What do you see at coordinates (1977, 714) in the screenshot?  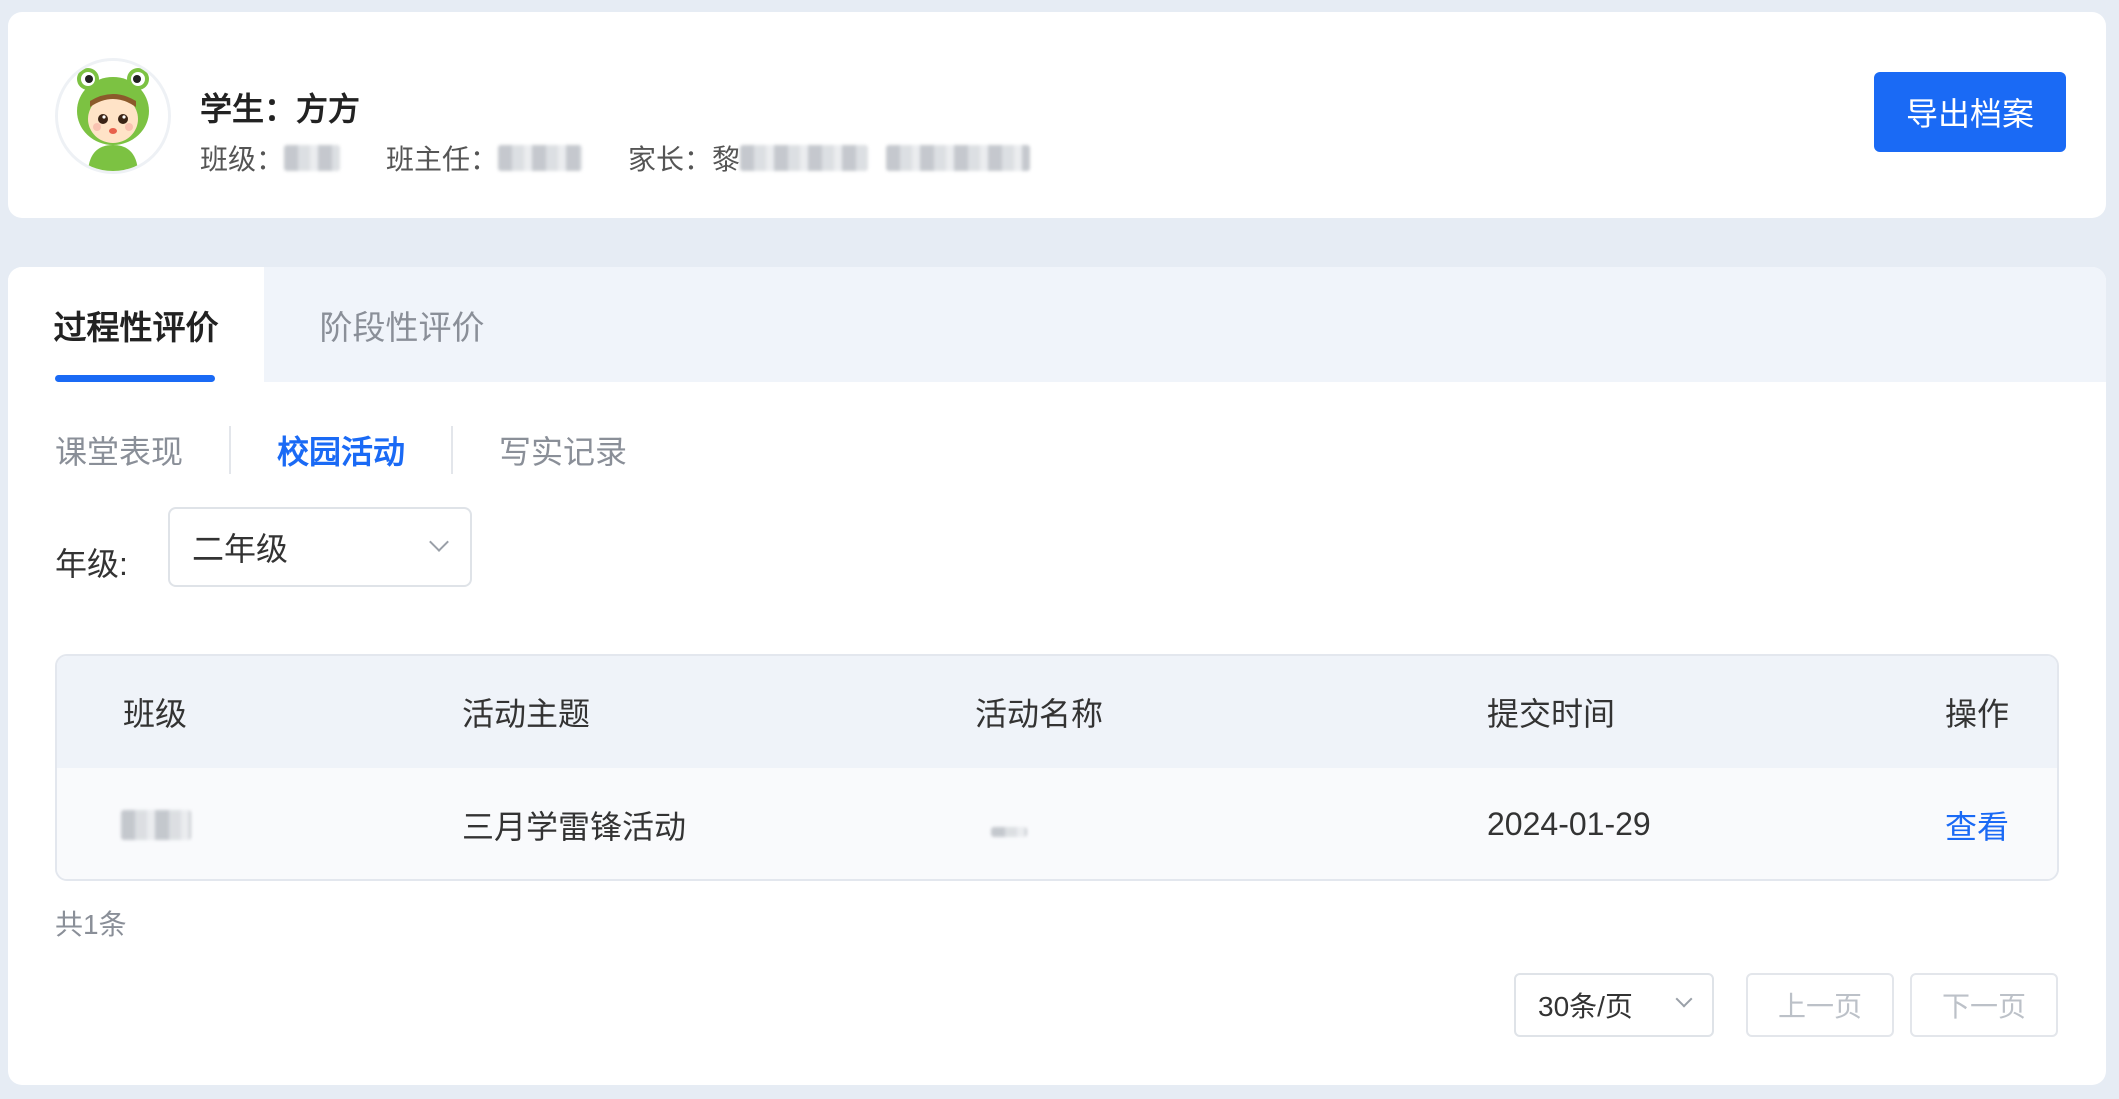 I see `column-header-action: 操作` at bounding box center [1977, 714].